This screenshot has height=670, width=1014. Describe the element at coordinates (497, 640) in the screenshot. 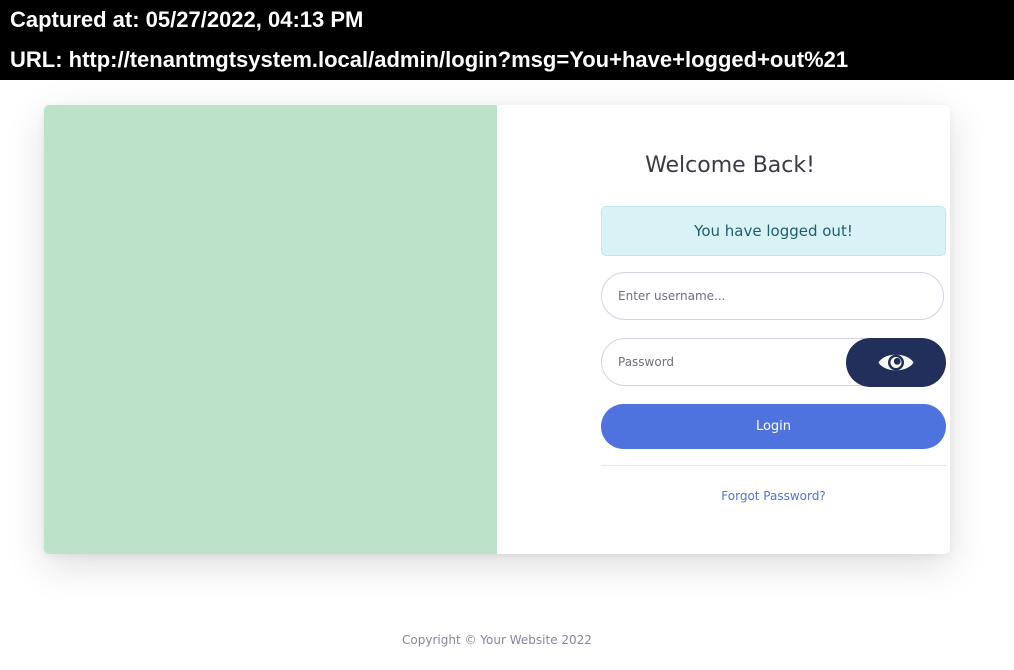

I see `footer-copyright: Copyright © Your Website 2022` at that location.